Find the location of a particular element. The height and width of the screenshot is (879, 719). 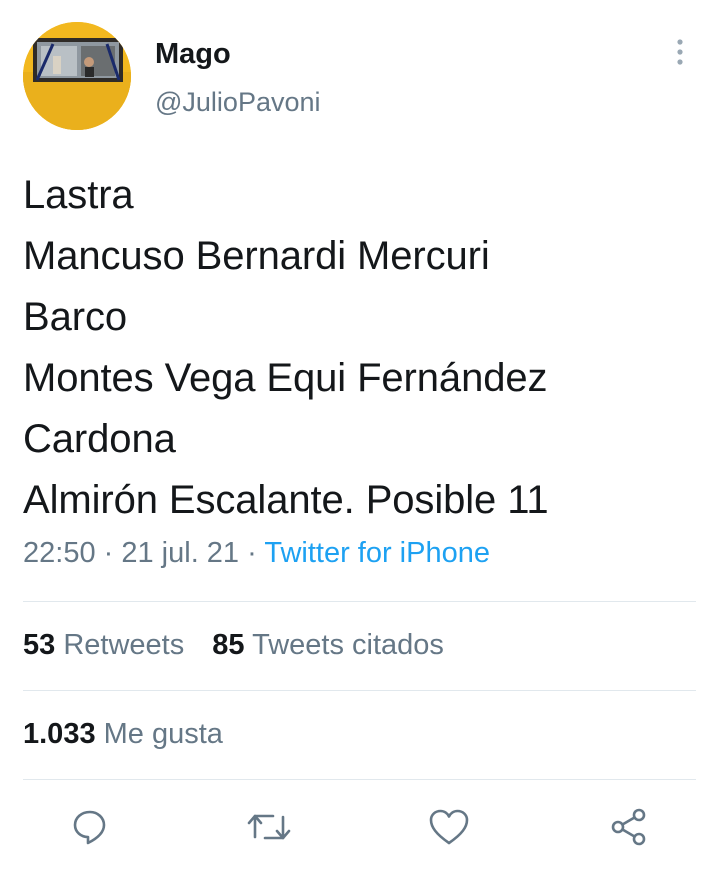

tweet-line: Montes Vega Equi Fernández is located at coordinates (285, 378).